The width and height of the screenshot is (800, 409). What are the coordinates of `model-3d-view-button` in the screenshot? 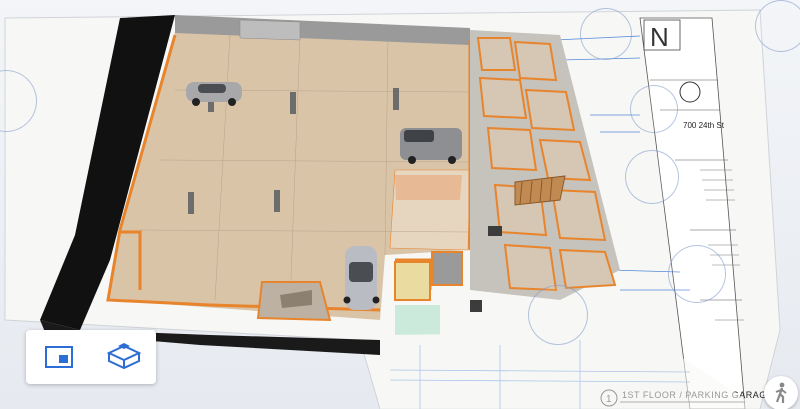 It's located at (124, 357).